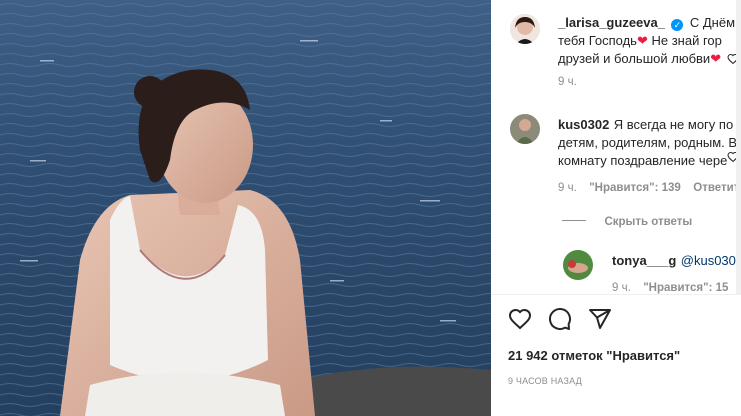 Image resolution: width=741 pixels, height=416 pixels. I want to click on like-button, so click(521, 320).